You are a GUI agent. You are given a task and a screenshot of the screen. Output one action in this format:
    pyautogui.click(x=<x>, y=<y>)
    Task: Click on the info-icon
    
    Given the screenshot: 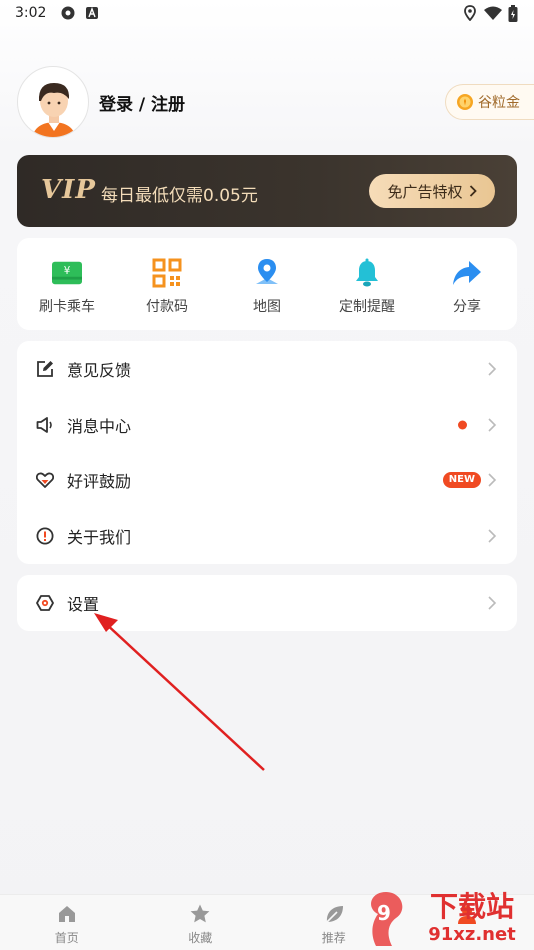 What is the action you would take?
    pyautogui.click(x=45, y=536)
    